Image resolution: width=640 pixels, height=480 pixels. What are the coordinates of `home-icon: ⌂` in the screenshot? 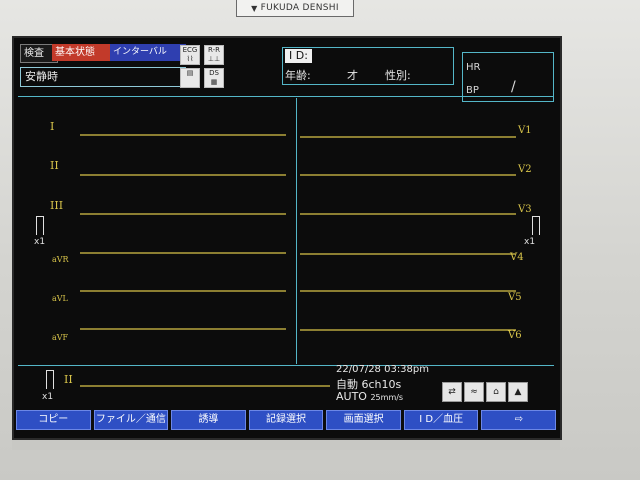 It's located at (496, 392).